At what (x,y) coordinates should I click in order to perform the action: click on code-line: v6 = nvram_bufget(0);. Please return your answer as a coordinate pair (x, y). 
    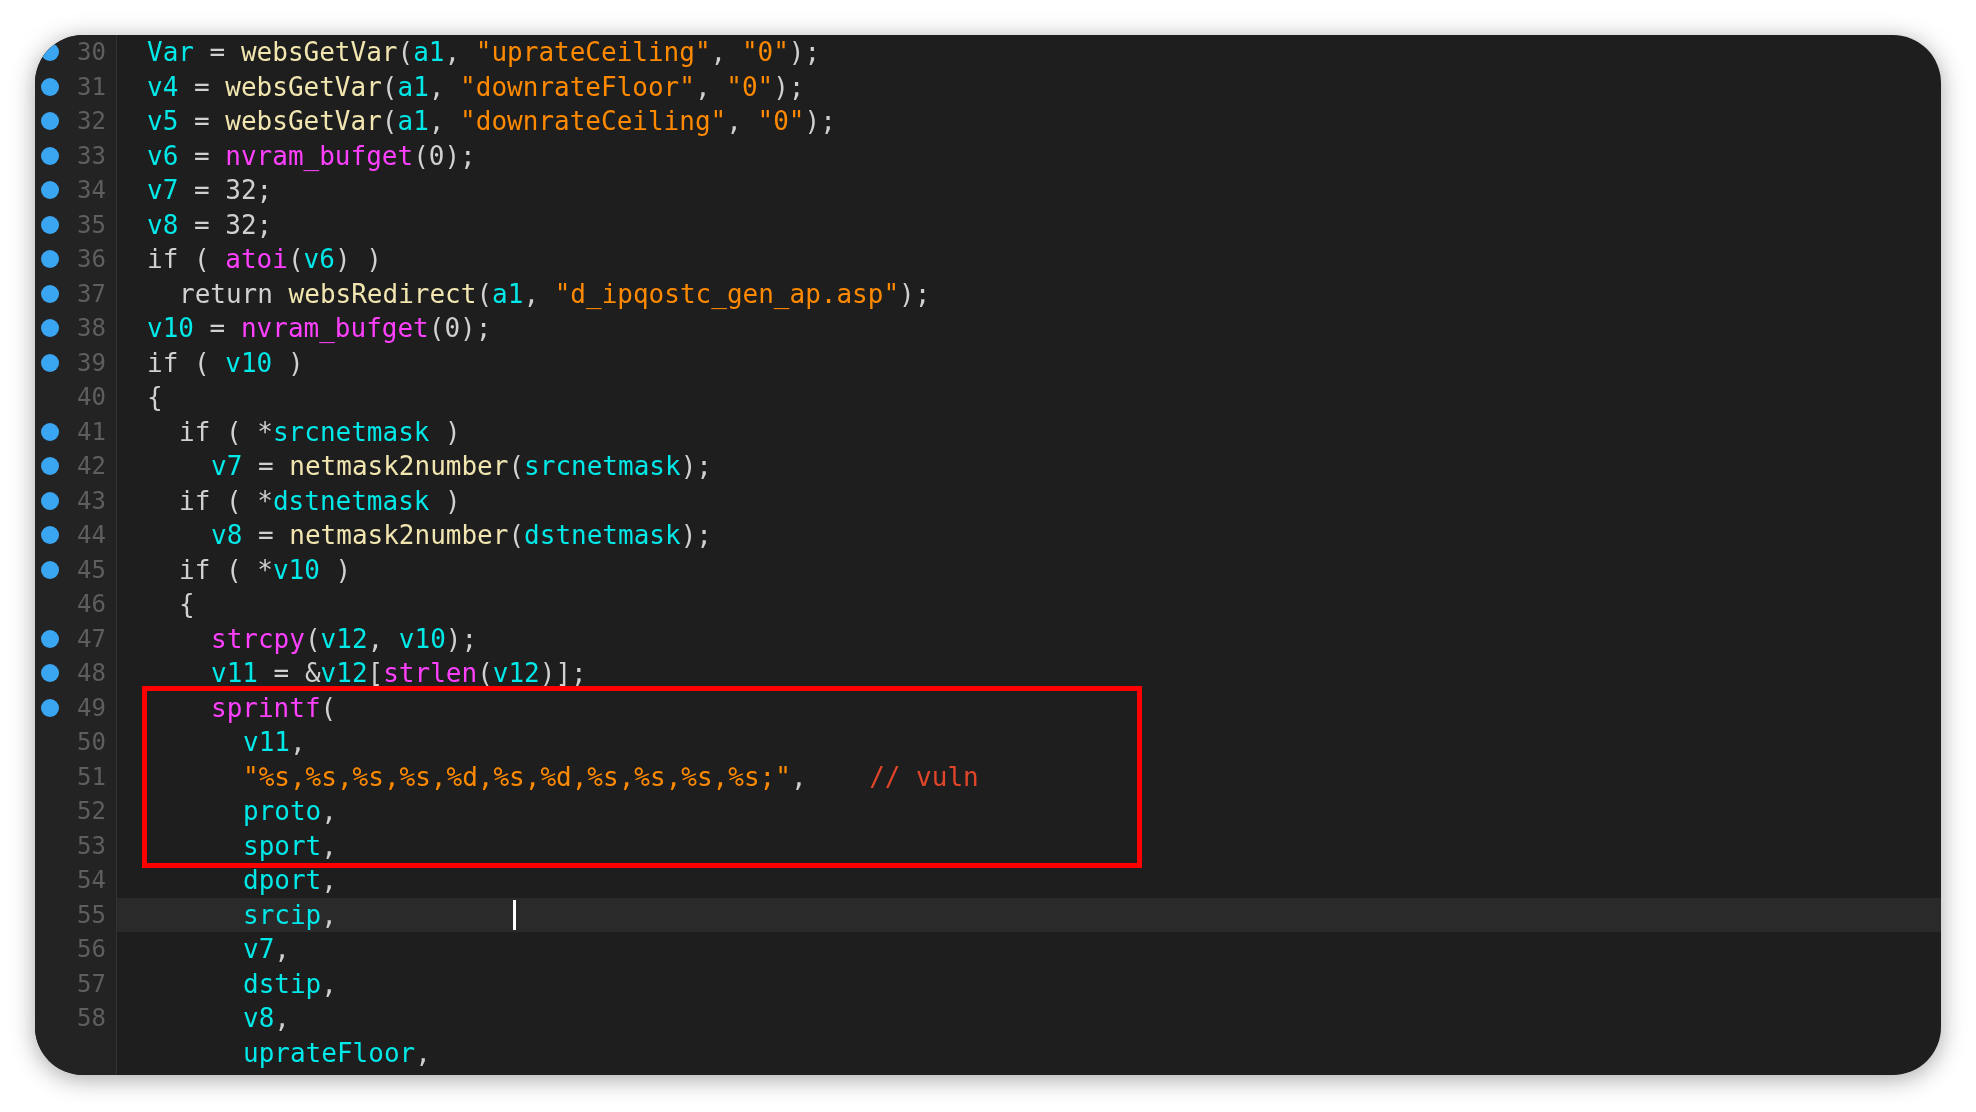
    Looking at the image, I should click on (311, 155).